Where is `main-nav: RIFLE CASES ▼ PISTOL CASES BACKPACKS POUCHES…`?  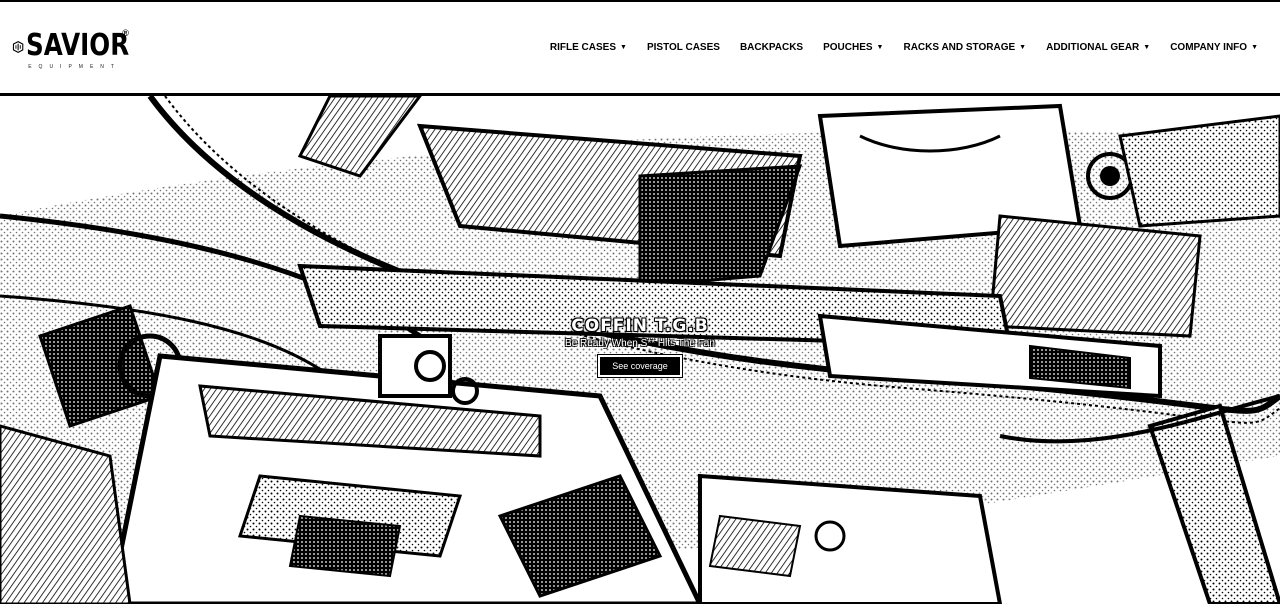 main-nav: RIFLE CASES ▼ PISTOL CASES BACKPACKS POUCHES… is located at coordinates (904, 47).